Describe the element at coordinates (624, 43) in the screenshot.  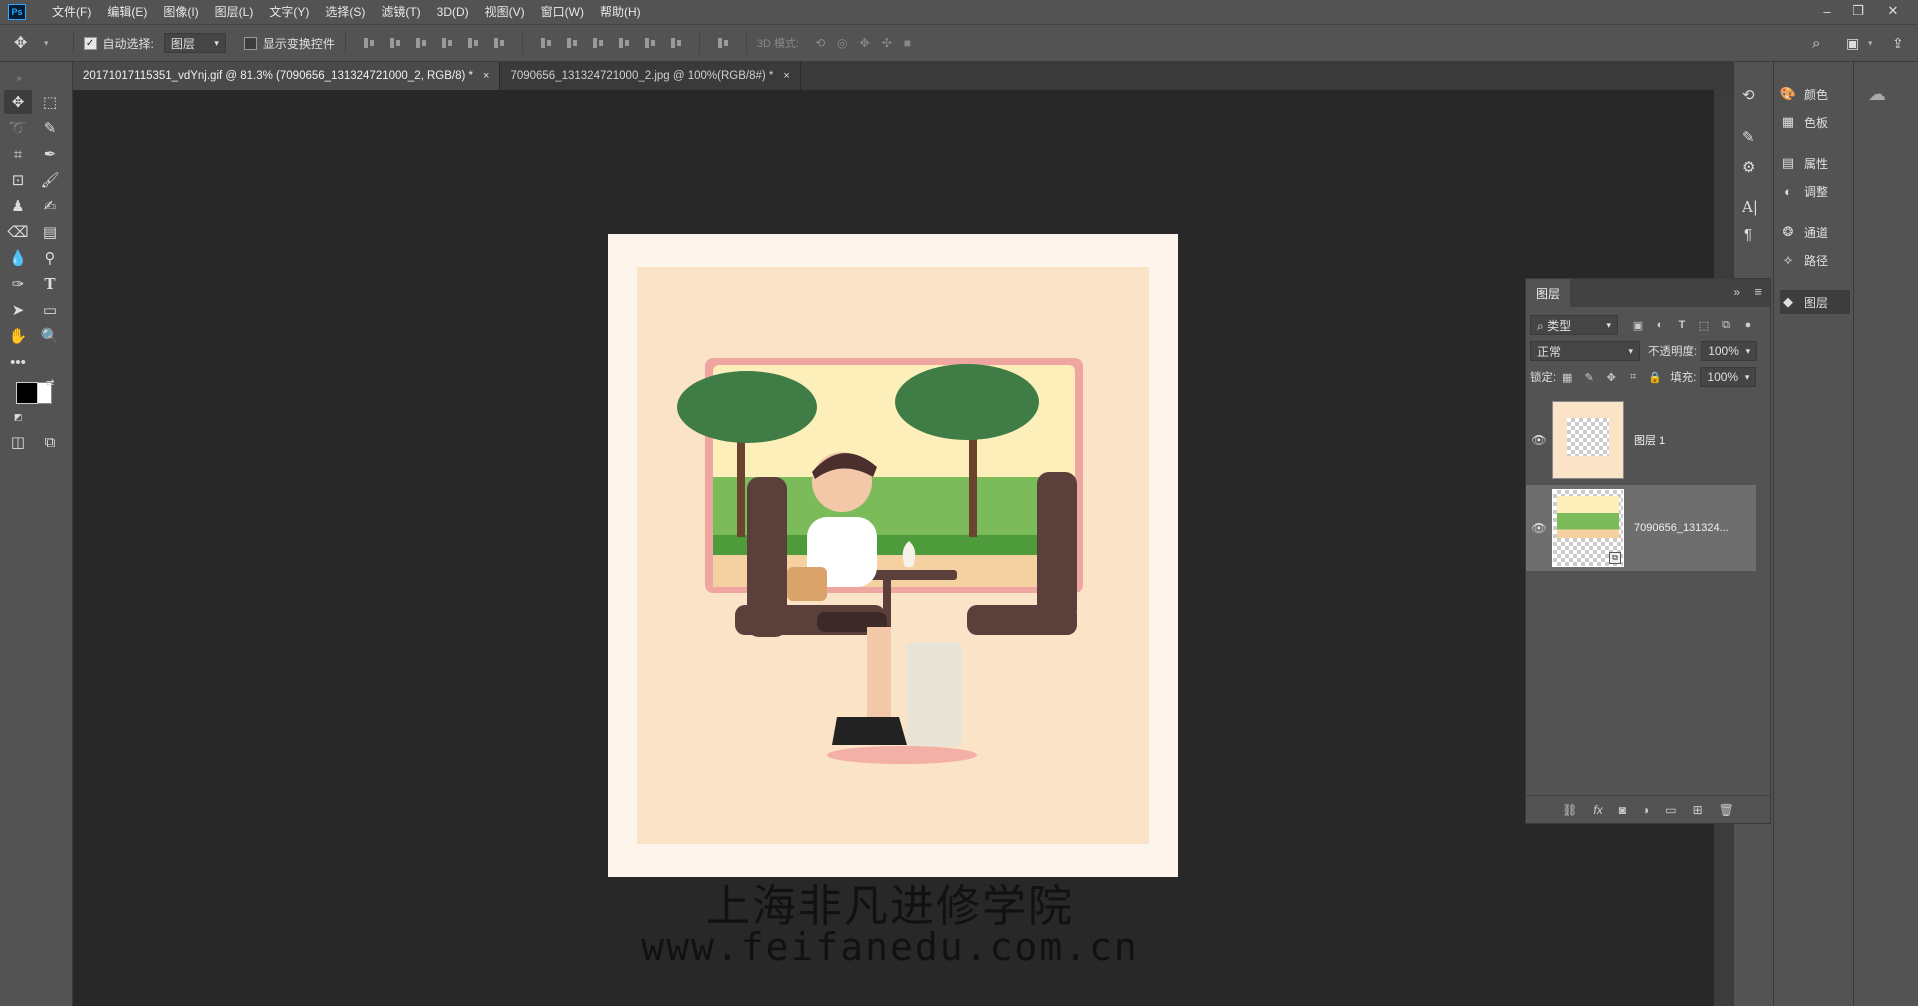
I see `distribute-left-icon` at that location.